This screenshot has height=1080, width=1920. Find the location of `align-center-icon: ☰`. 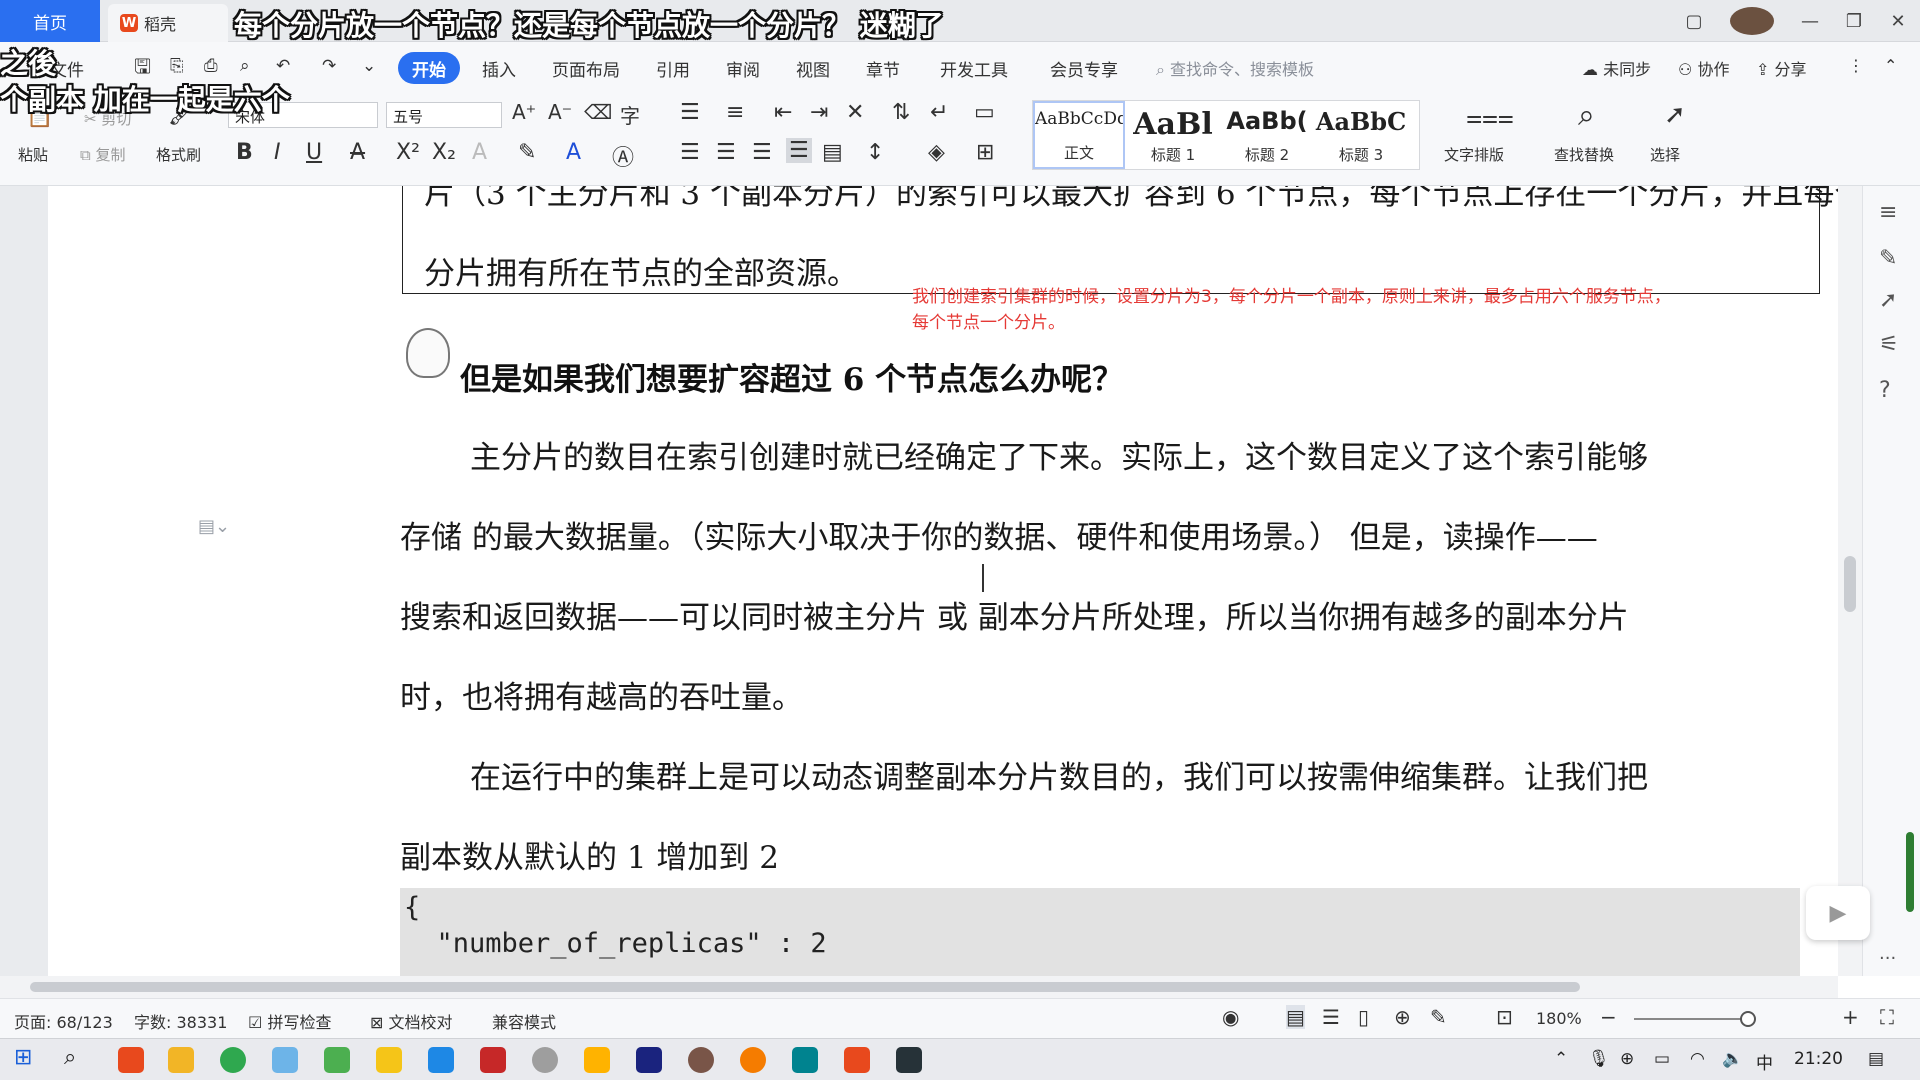

align-center-icon: ☰ is located at coordinates (726, 152).